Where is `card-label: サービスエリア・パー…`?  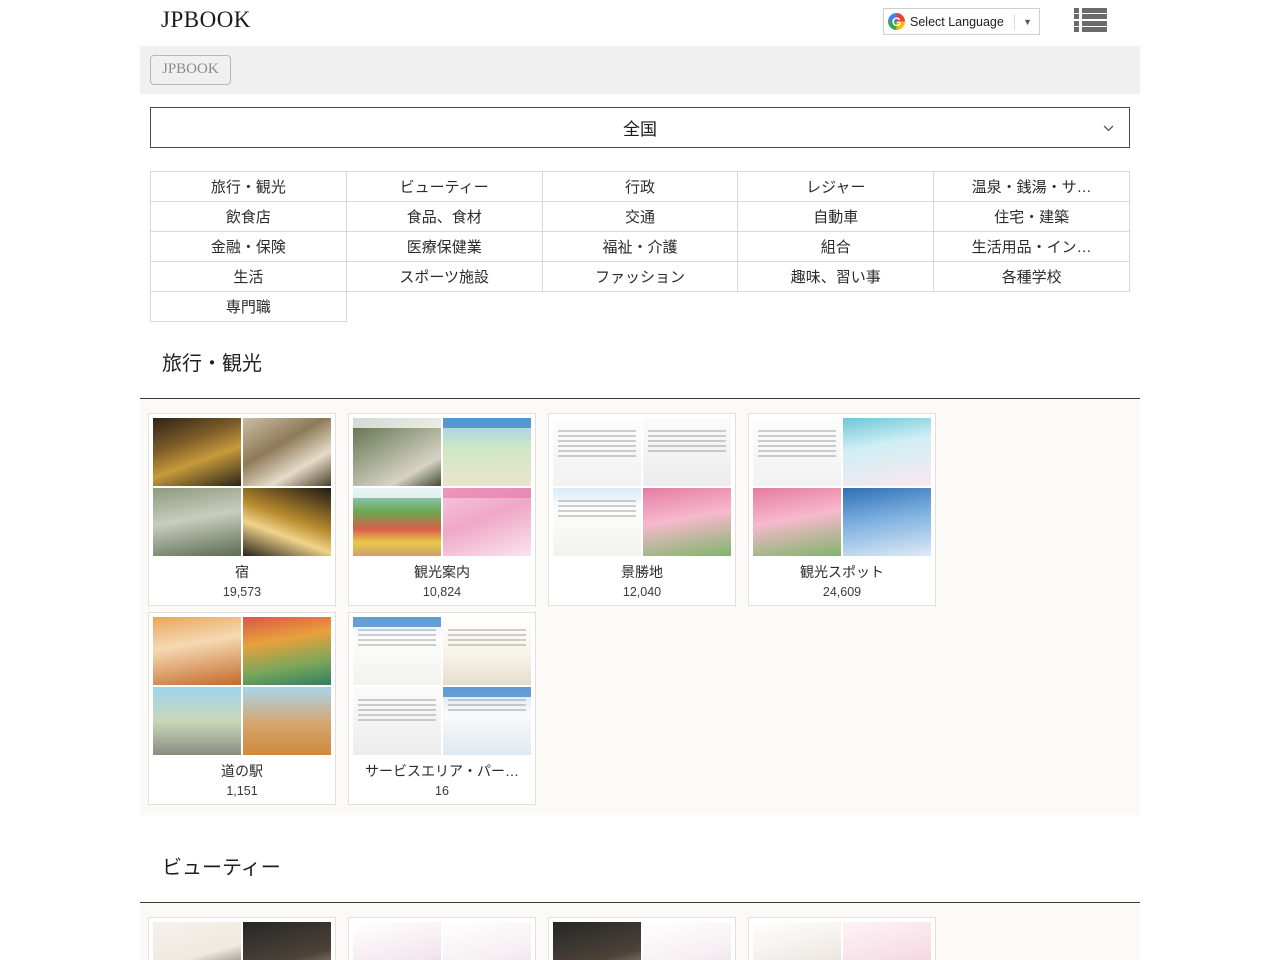 card-label: サービスエリア・パー… is located at coordinates (442, 771).